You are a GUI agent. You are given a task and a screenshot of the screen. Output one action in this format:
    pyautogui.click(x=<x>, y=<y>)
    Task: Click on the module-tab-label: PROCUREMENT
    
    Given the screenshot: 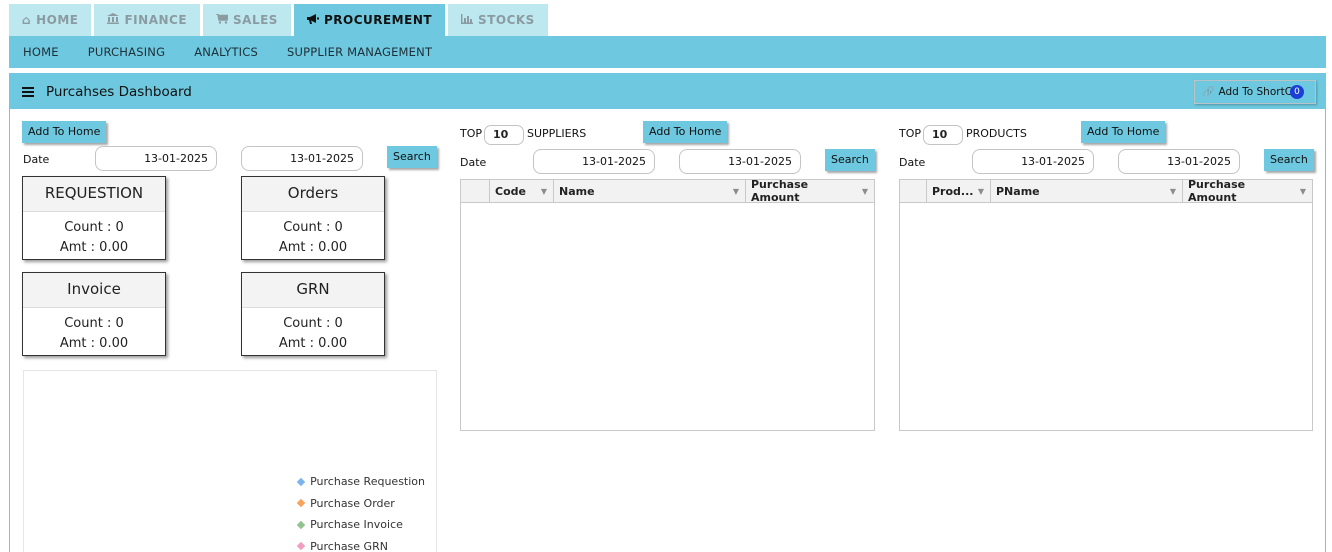 What is the action you would take?
    pyautogui.click(x=378, y=20)
    